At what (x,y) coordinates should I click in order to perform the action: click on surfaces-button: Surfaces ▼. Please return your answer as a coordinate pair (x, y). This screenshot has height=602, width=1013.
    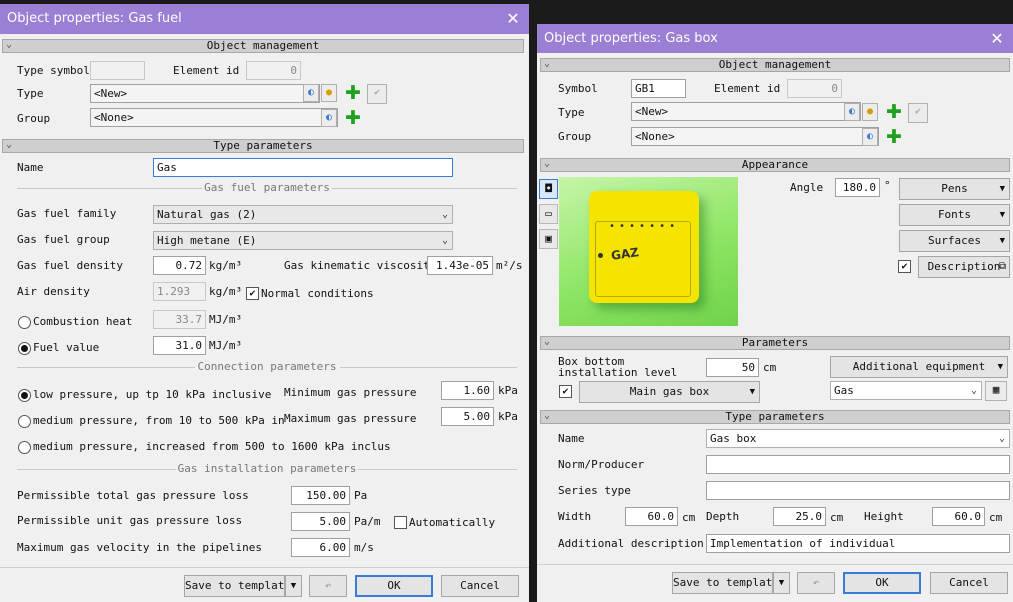
    Looking at the image, I should click on (954, 241).